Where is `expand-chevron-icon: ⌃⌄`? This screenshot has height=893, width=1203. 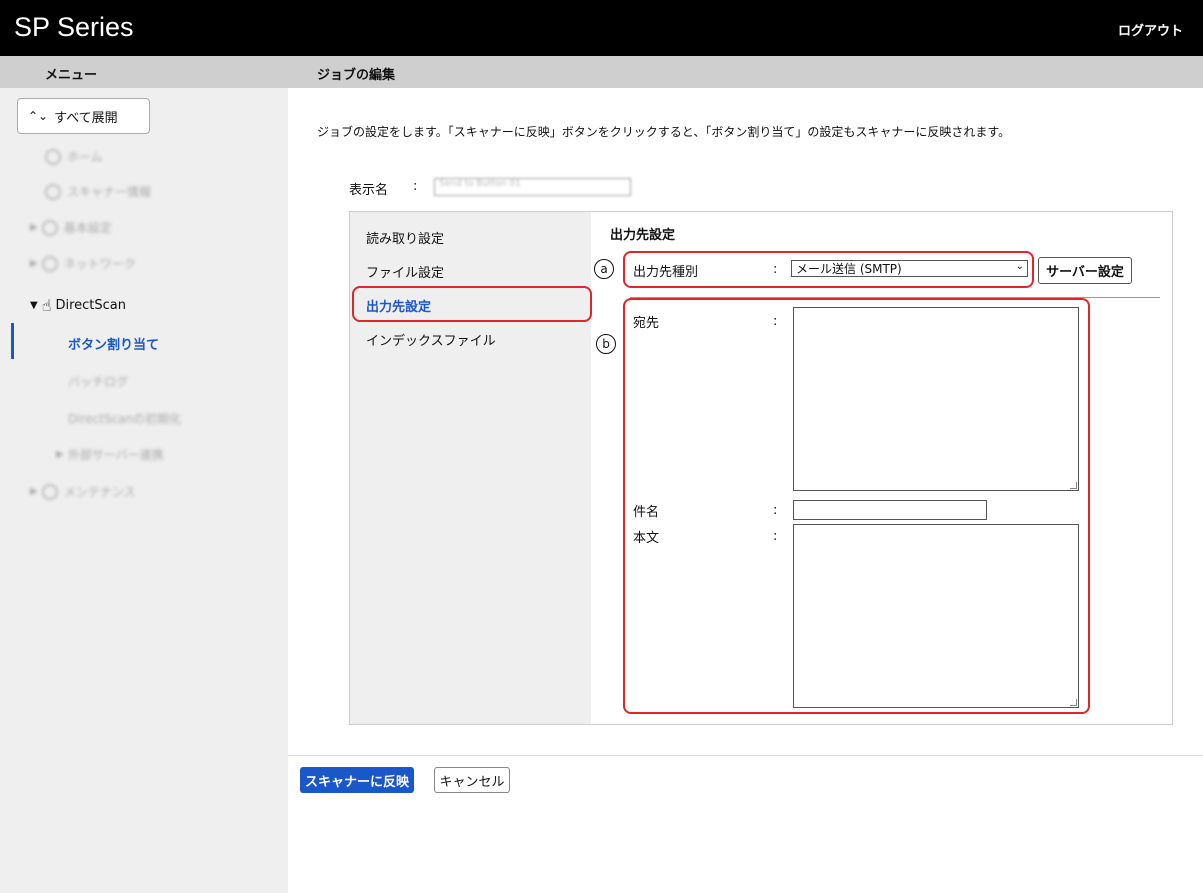
expand-chevron-icon: ⌃⌄ is located at coordinates (38, 116).